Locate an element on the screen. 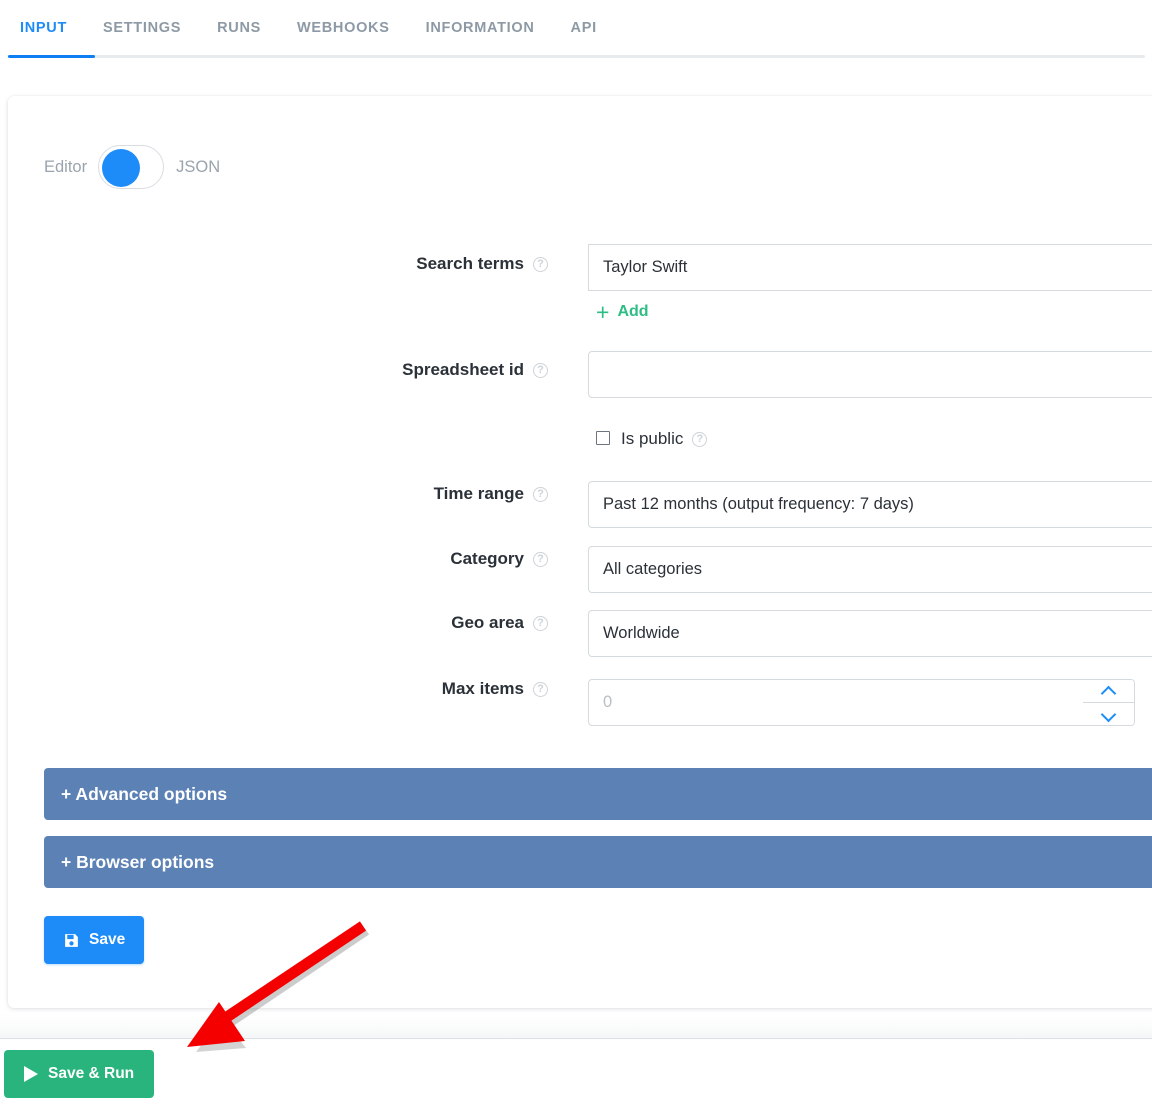 The image size is (1152, 1105). spreadsheet-id-label-wrap: Spreadsheet id ? is located at coordinates (308, 370).